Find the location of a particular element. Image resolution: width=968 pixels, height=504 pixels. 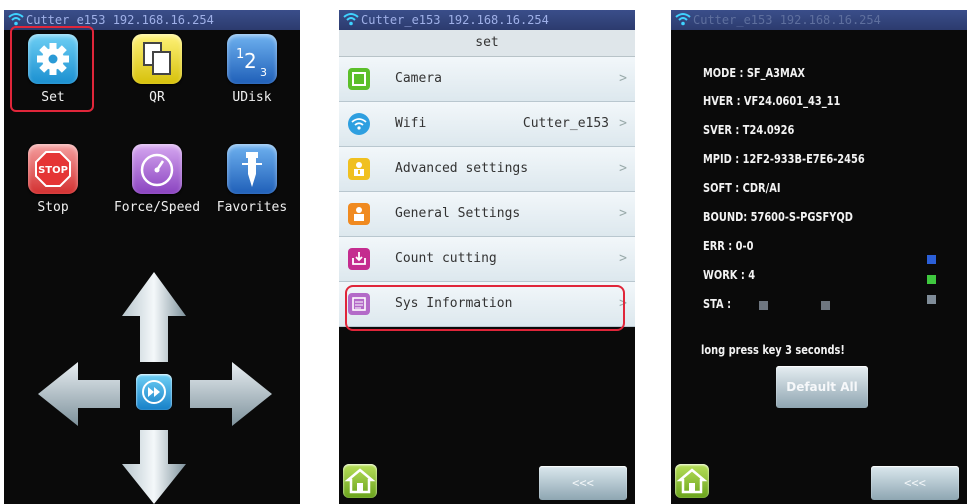

blade-icon is located at coordinates (252, 169).